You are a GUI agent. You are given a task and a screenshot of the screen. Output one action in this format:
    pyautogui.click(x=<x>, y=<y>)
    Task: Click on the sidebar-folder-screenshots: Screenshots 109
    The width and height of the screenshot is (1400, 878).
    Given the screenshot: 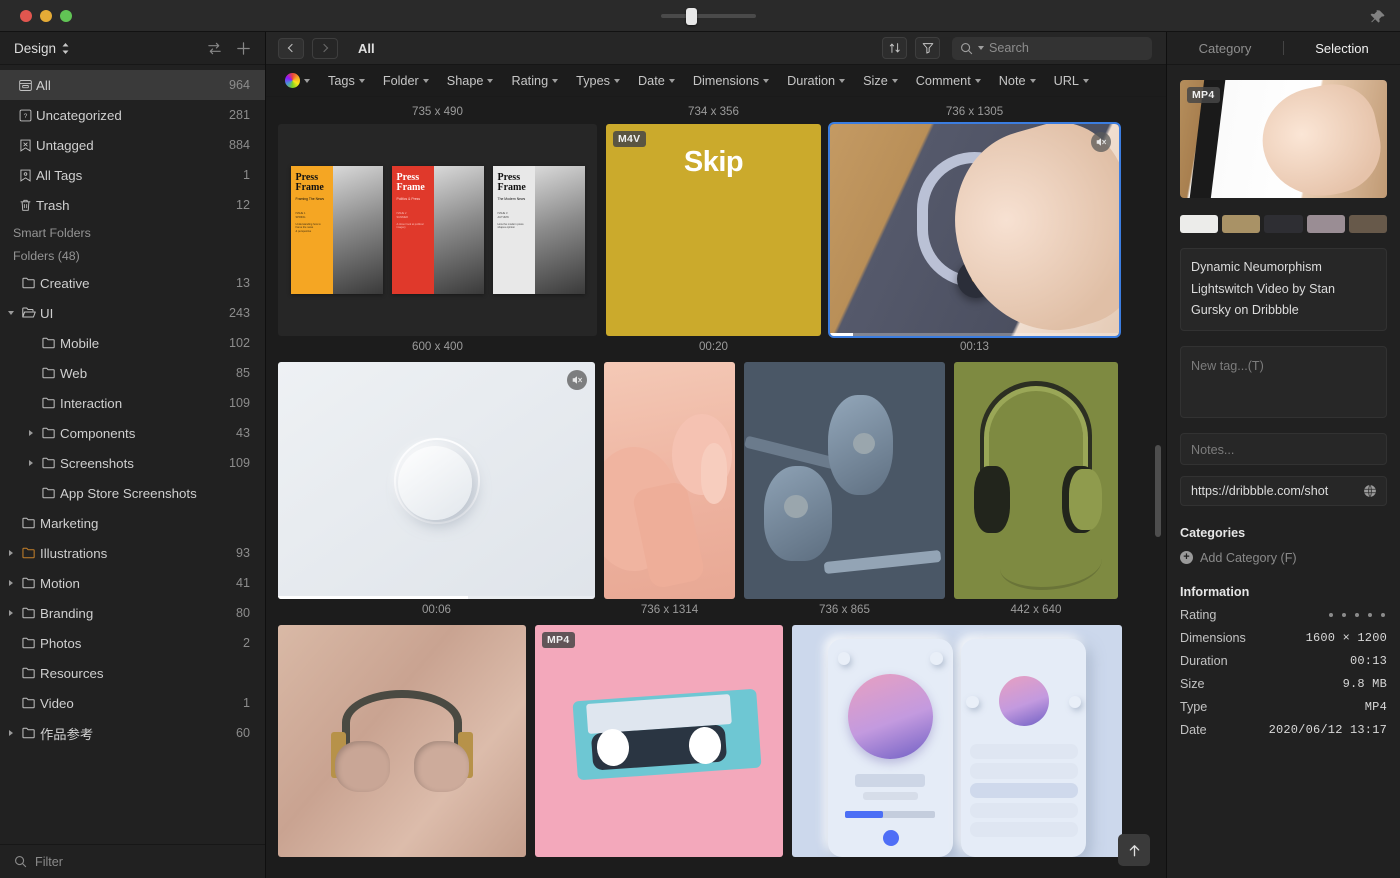 What is the action you would take?
    pyautogui.click(x=132, y=463)
    